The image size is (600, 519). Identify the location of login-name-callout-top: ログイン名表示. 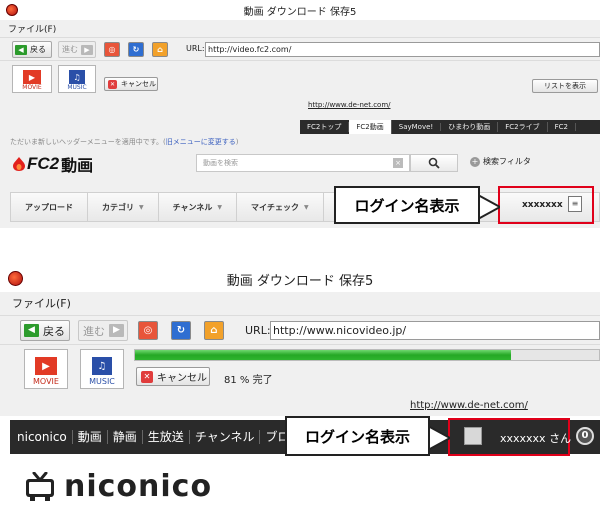
(407, 205).